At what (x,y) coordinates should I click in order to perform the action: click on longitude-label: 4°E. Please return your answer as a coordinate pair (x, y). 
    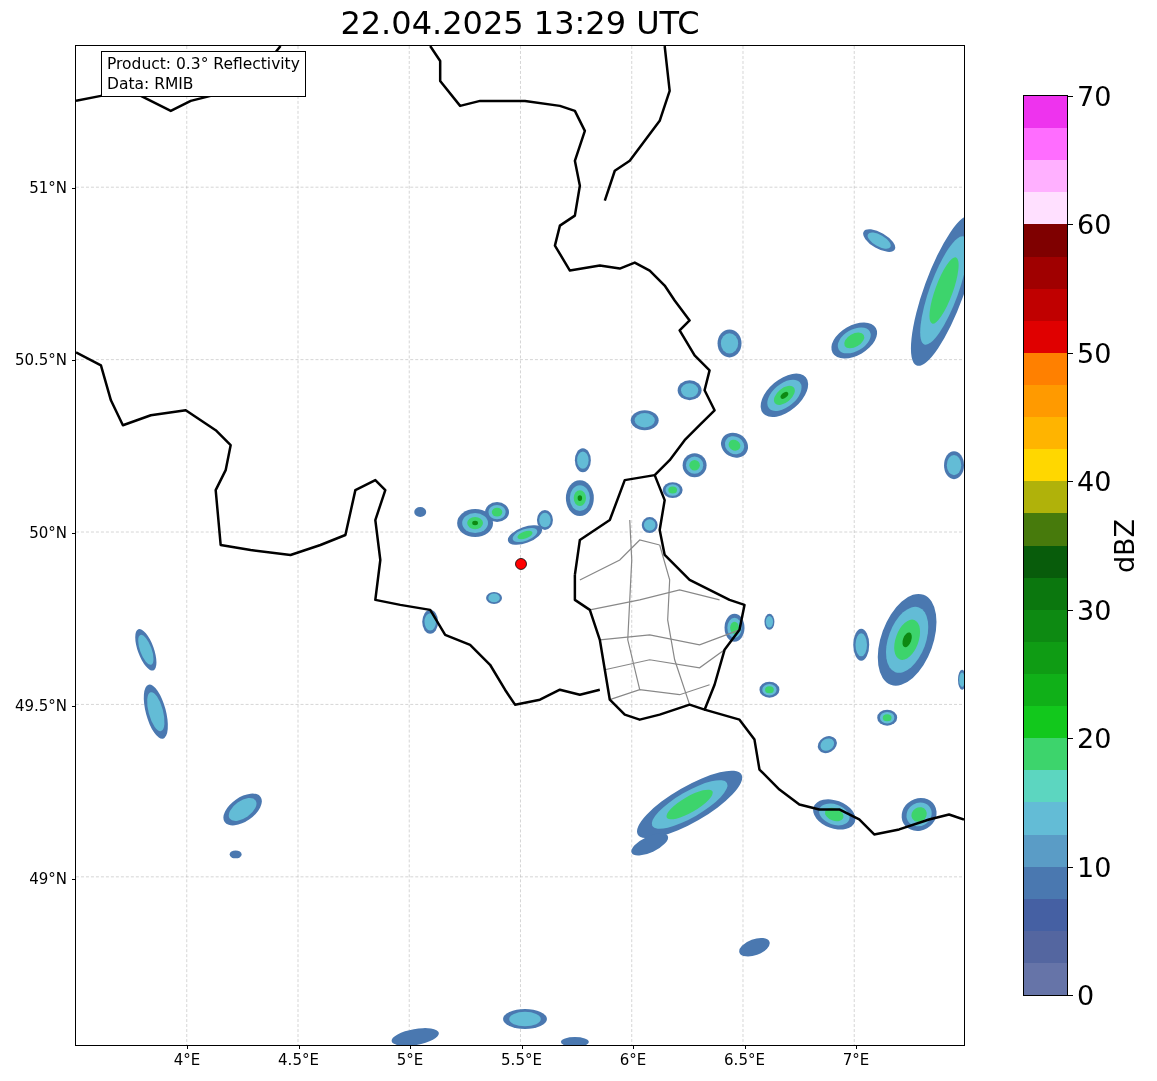
    Looking at the image, I should click on (187, 1060).